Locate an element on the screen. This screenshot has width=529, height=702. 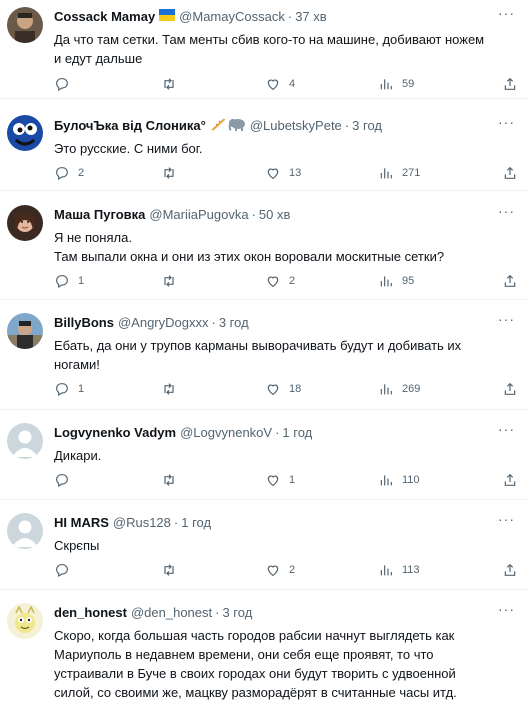
like-button: 18 is located at coordinates (283, 389).